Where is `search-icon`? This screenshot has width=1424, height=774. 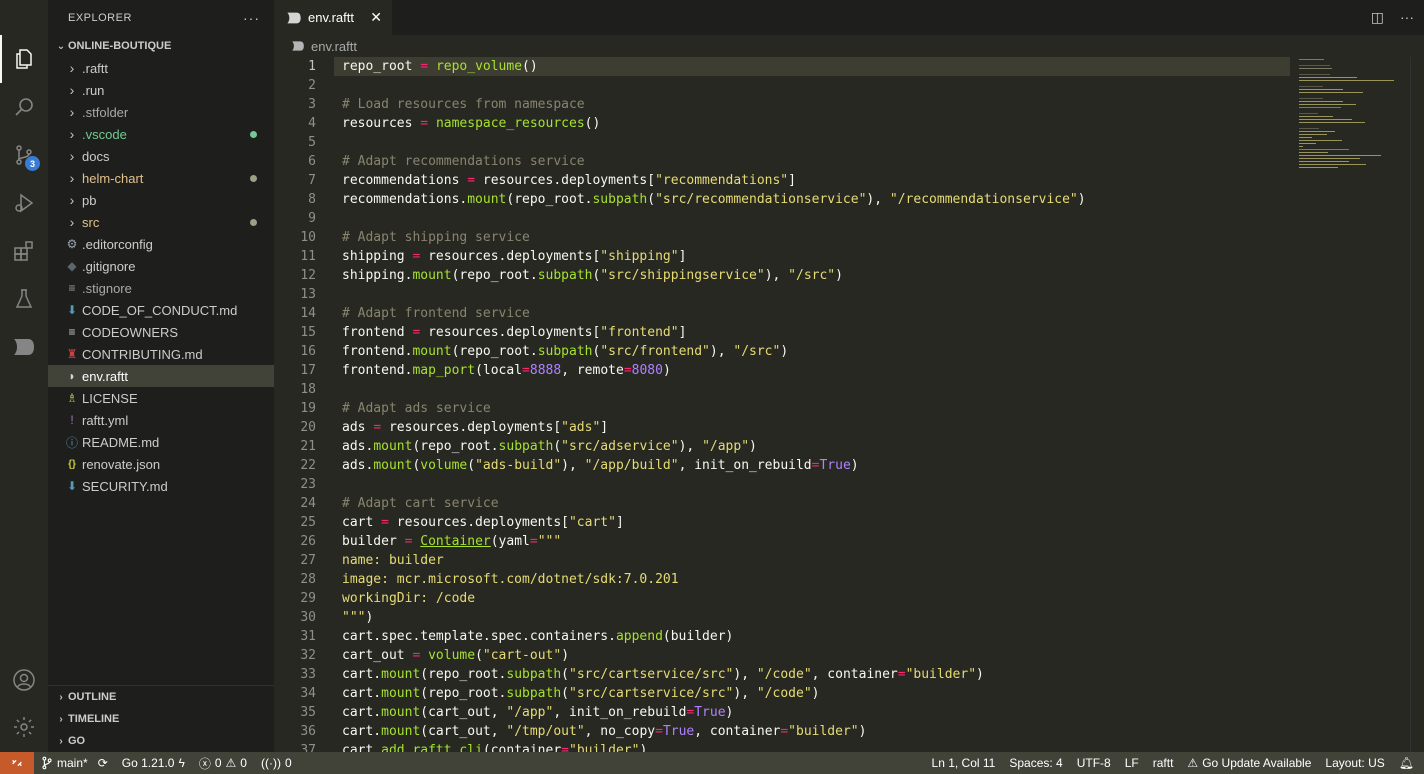
search-icon is located at coordinates (24, 107).